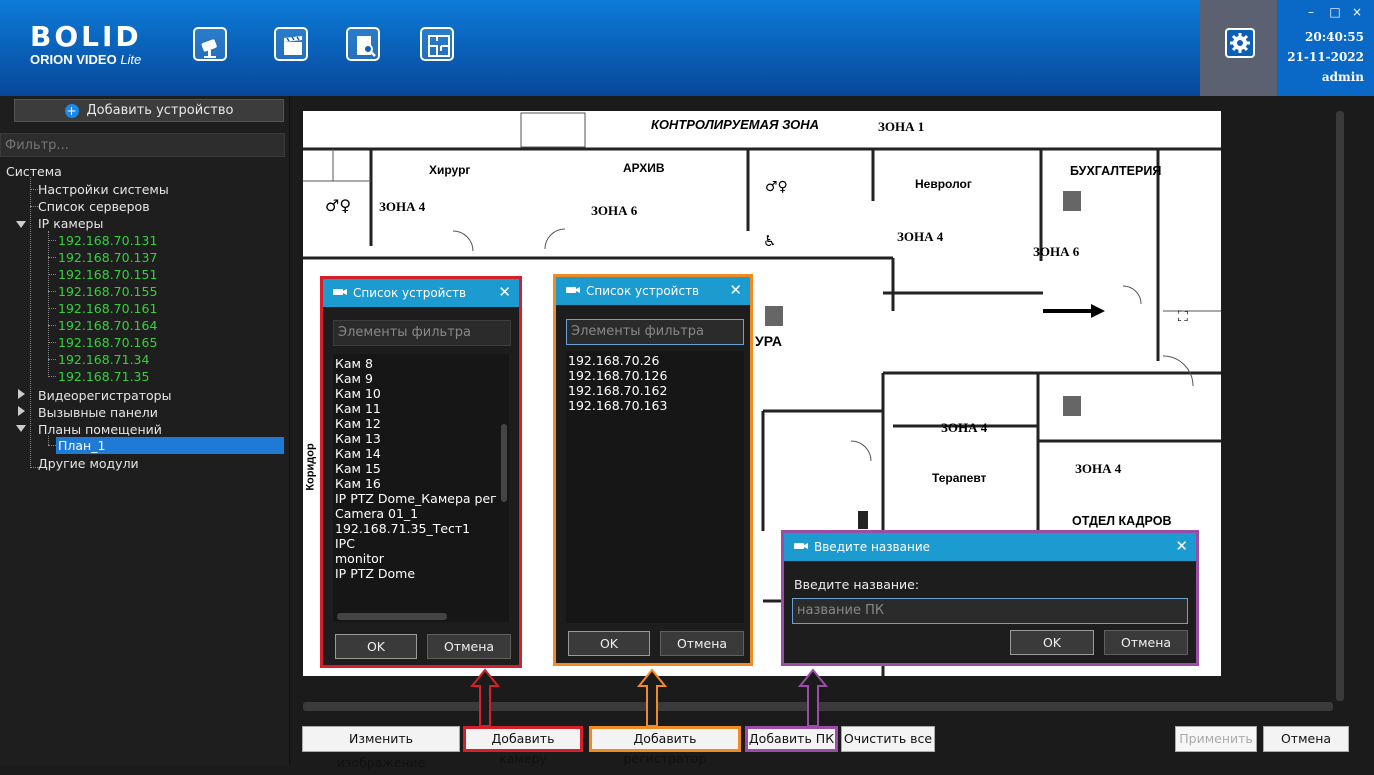 Image resolution: width=1374 pixels, height=775 pixels. Describe the element at coordinates (100, 429) in the screenshot. I see `tree-item-room-plans: Планы помещений` at that location.